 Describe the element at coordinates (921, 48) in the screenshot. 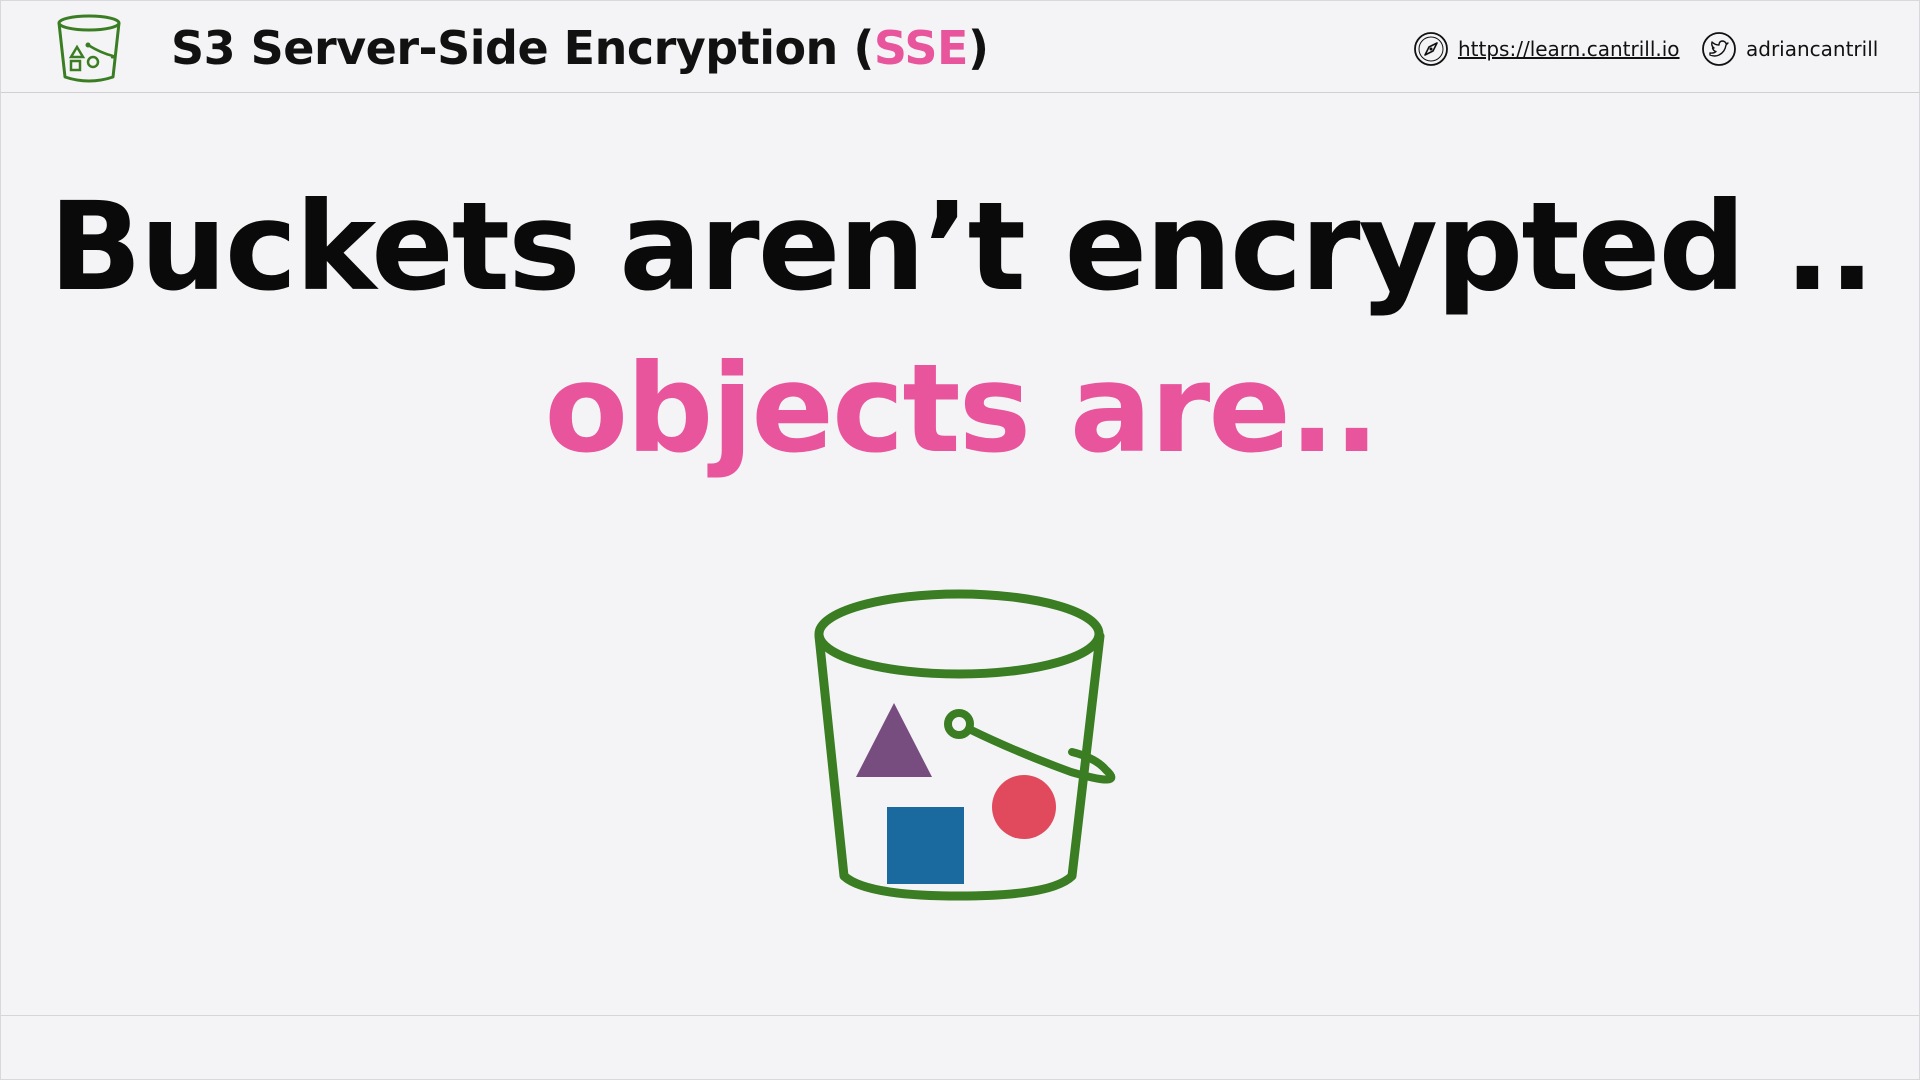

I see `title-accent: SSE` at that location.